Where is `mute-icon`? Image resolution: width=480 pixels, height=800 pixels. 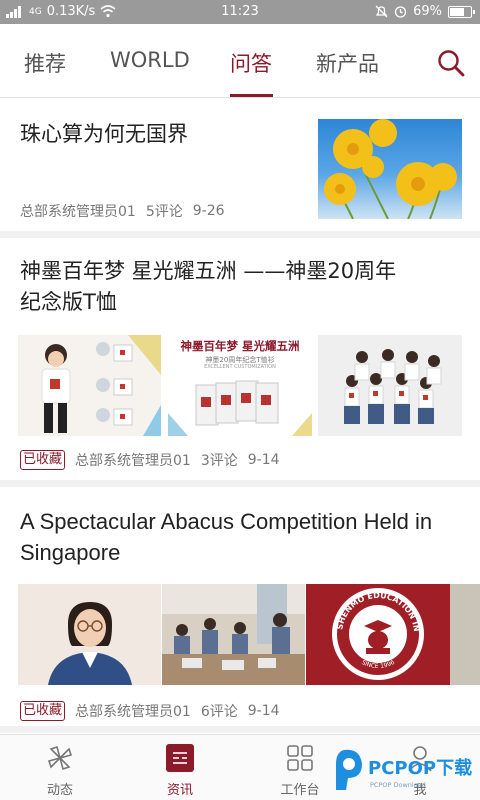 mute-icon is located at coordinates (381, 11).